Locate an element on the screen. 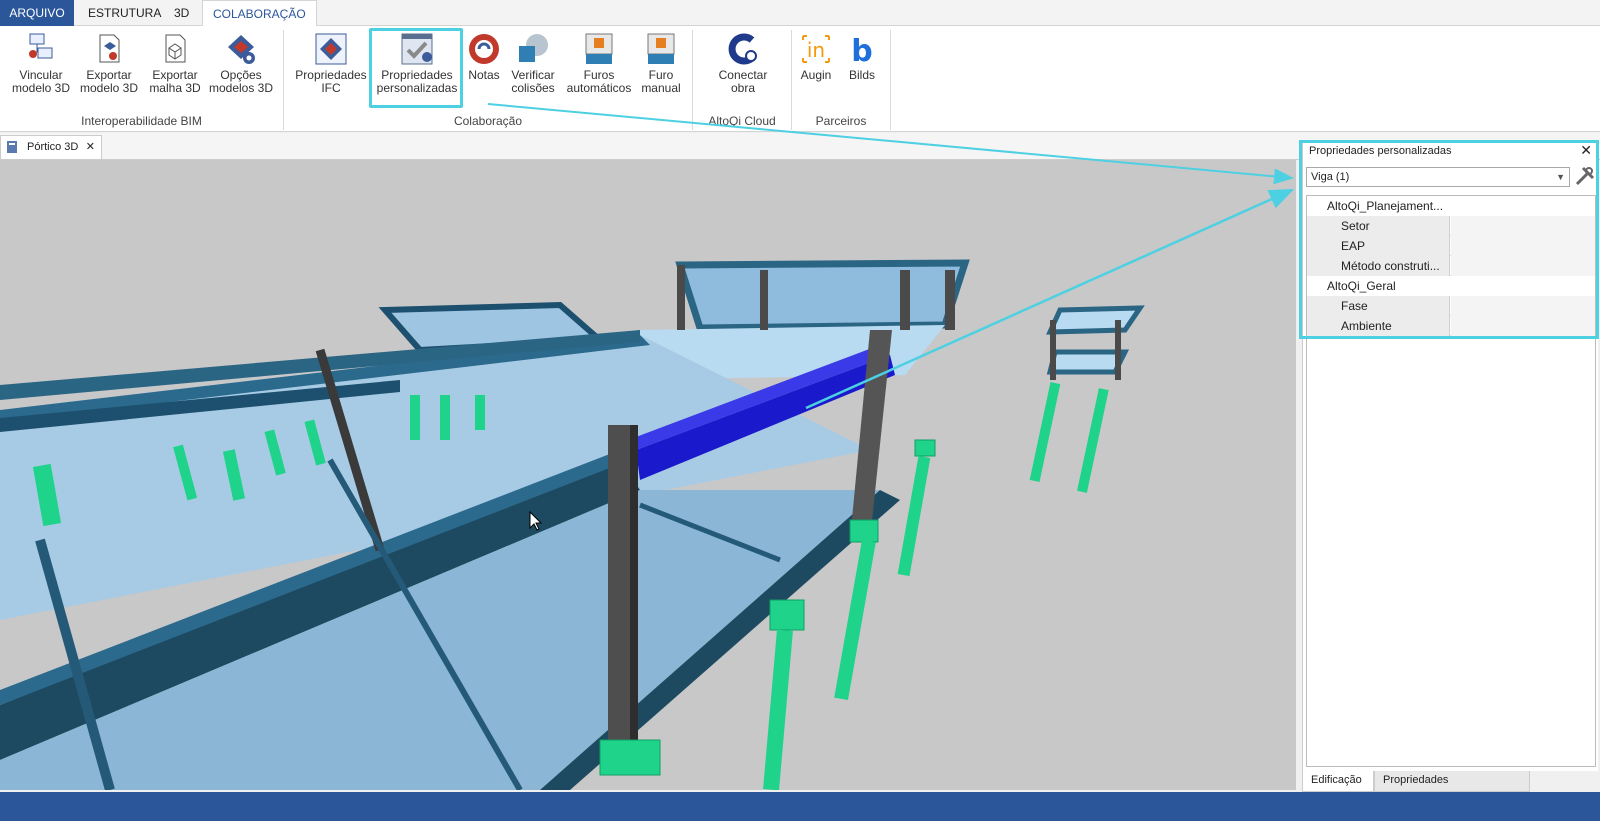 The width and height of the screenshot is (1600, 821). tab-edificacao: Edificação is located at coordinates (1338, 781).